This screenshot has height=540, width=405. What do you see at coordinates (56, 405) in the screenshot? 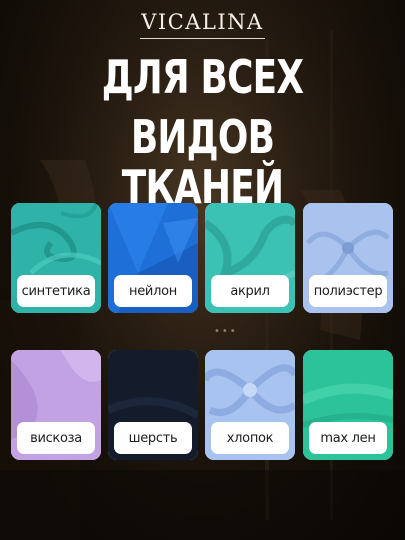
I see `fabric-card-viscose: вискоза` at bounding box center [56, 405].